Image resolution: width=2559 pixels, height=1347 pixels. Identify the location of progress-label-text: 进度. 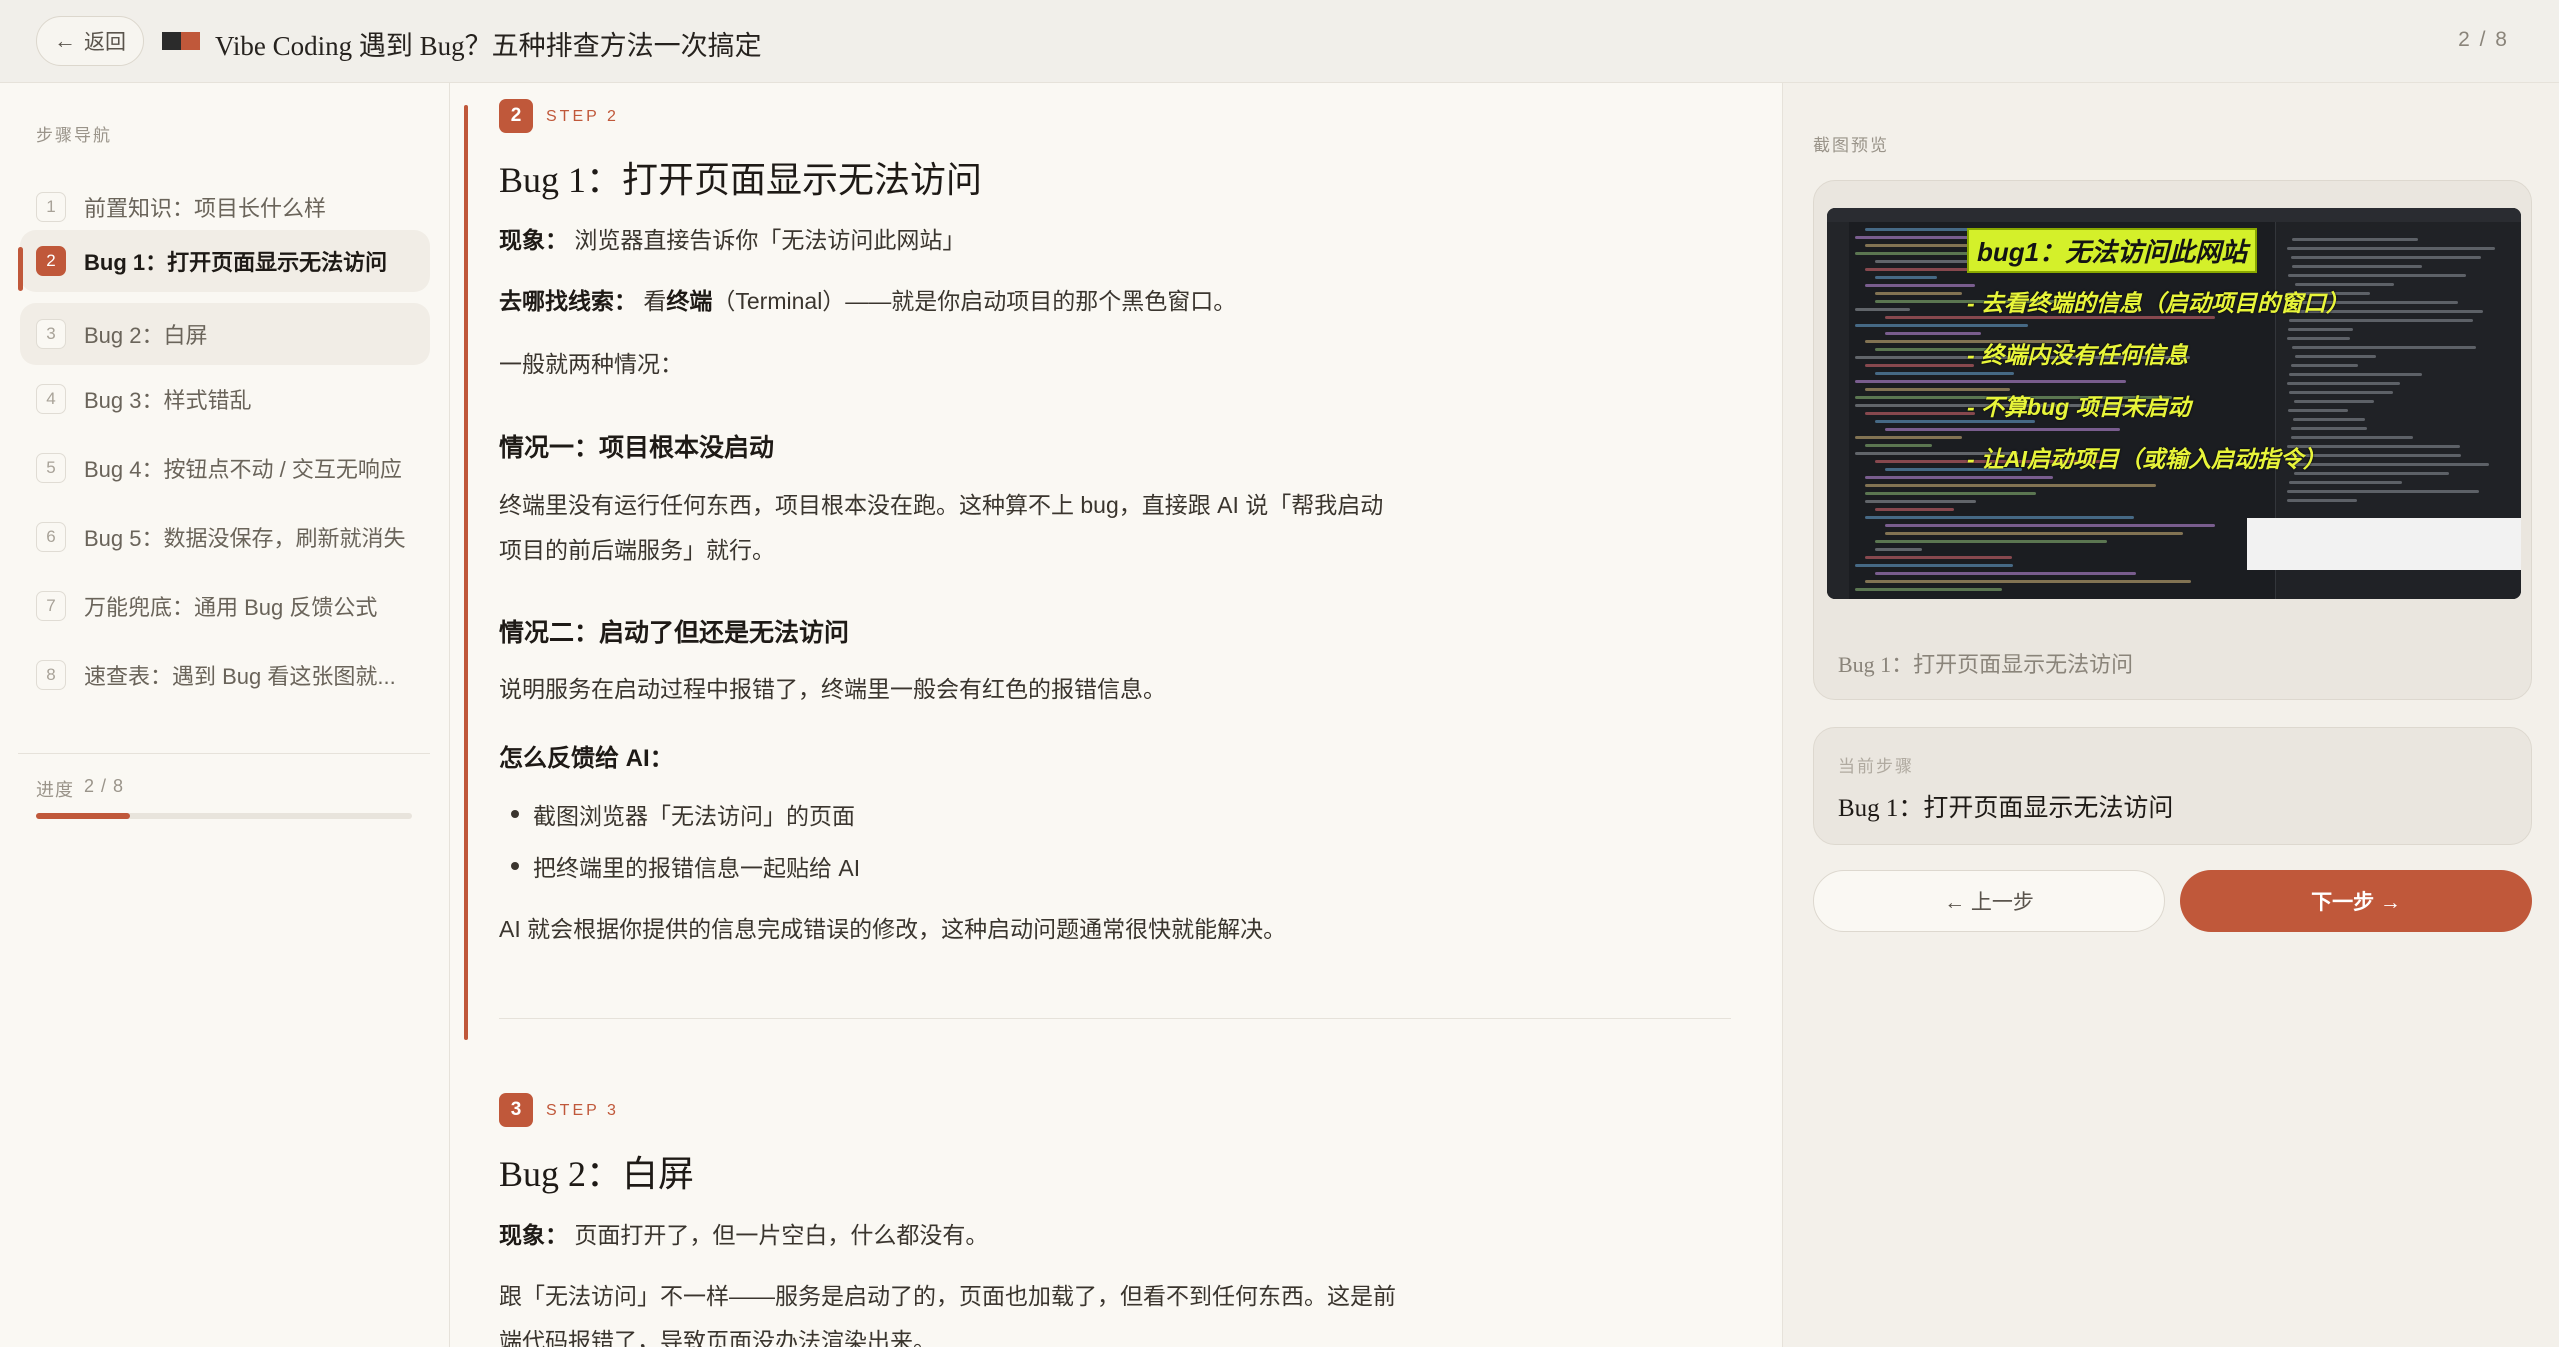
(55, 790).